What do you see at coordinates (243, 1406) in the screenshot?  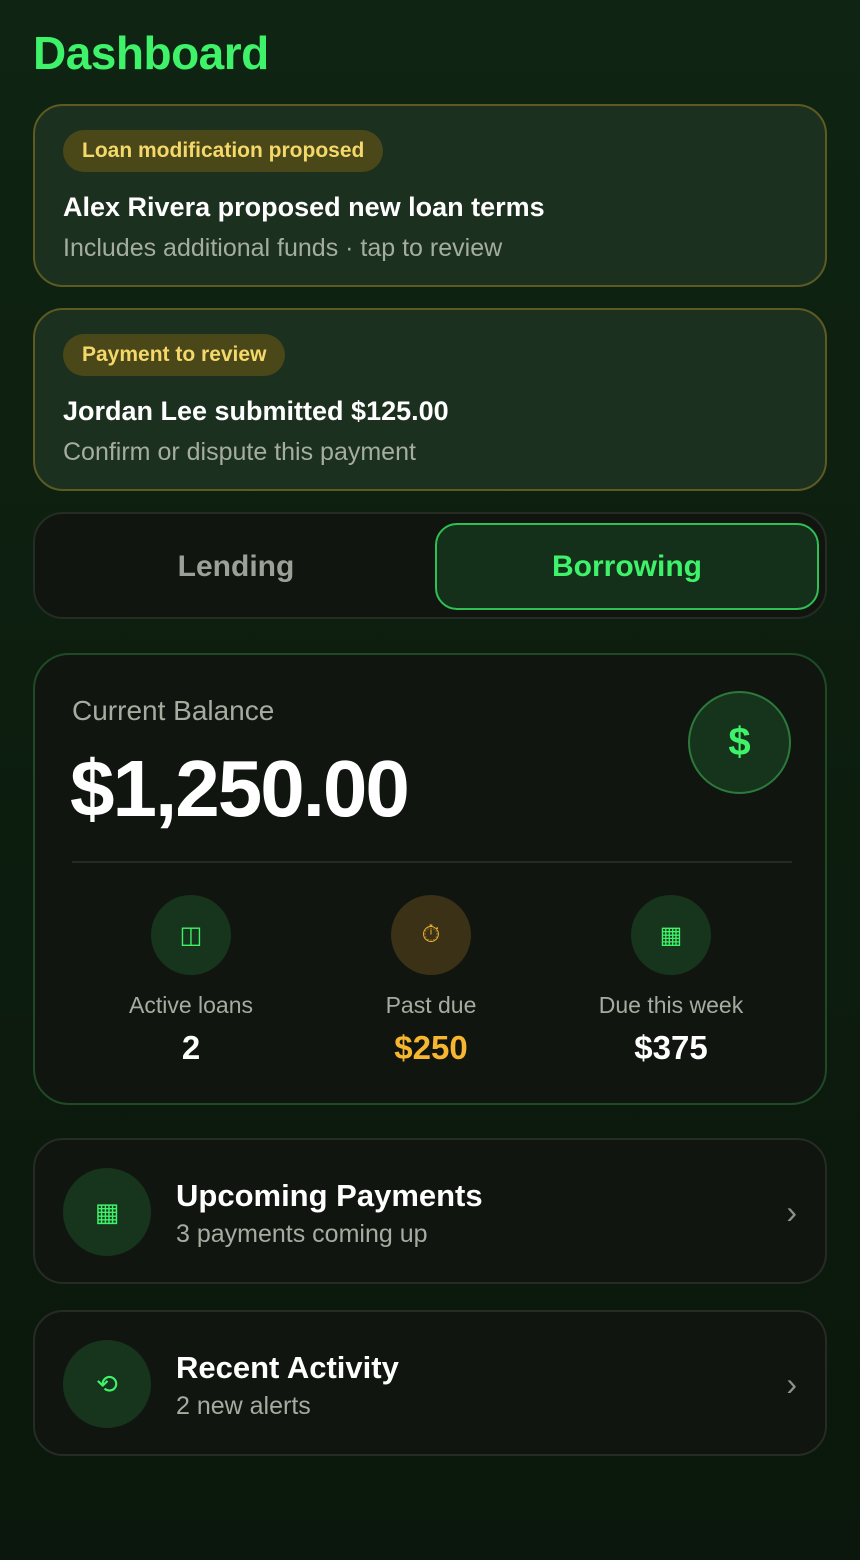 I see `row-subtitle: 2 new alerts` at bounding box center [243, 1406].